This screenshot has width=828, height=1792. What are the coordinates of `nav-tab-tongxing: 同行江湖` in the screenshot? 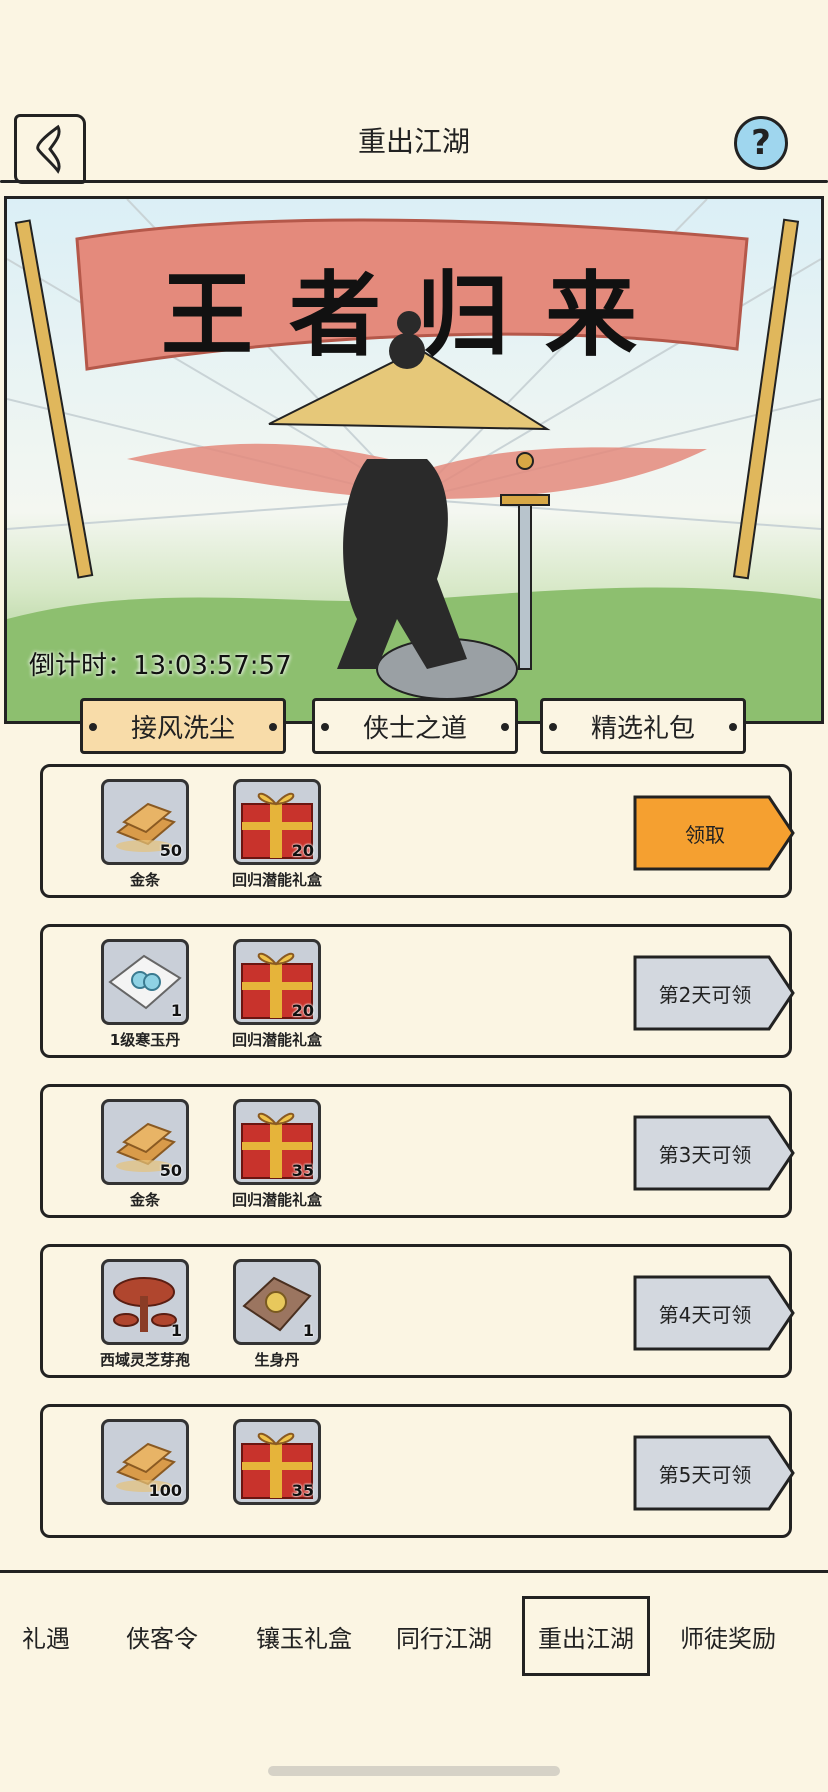 It's located at (444, 1636).